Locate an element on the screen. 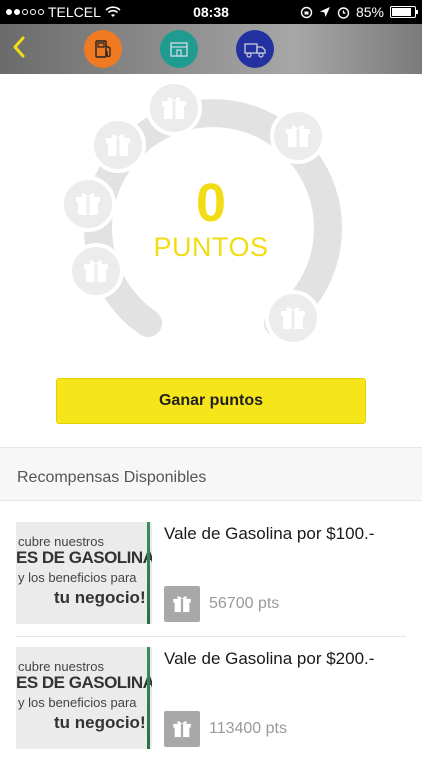 The width and height of the screenshot is (422, 771). nav-bar is located at coordinates (211, 49).